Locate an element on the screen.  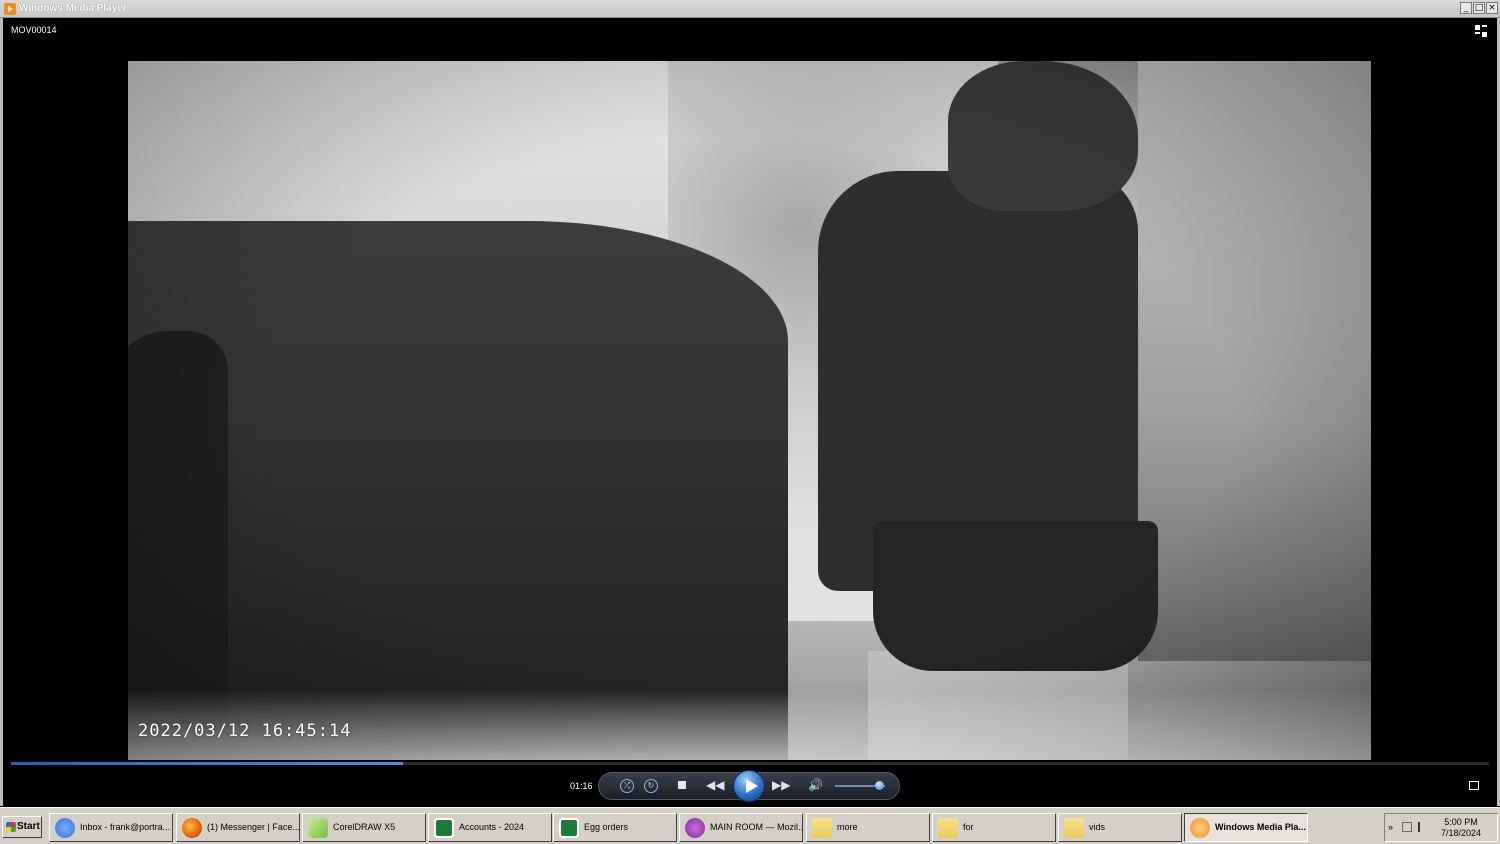
title-bar: Windows Media Player _ □ × is located at coordinates (750, 9).